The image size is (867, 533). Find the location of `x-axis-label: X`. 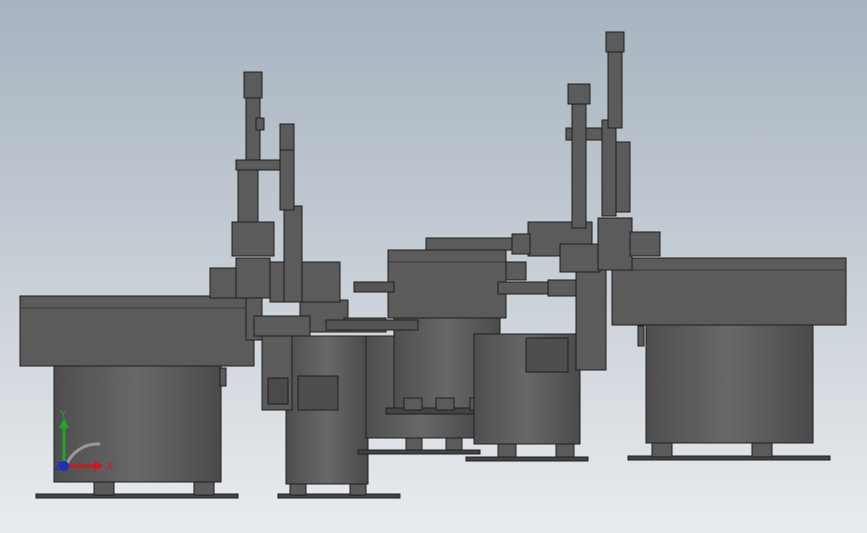

x-axis-label: X is located at coordinates (110, 466).